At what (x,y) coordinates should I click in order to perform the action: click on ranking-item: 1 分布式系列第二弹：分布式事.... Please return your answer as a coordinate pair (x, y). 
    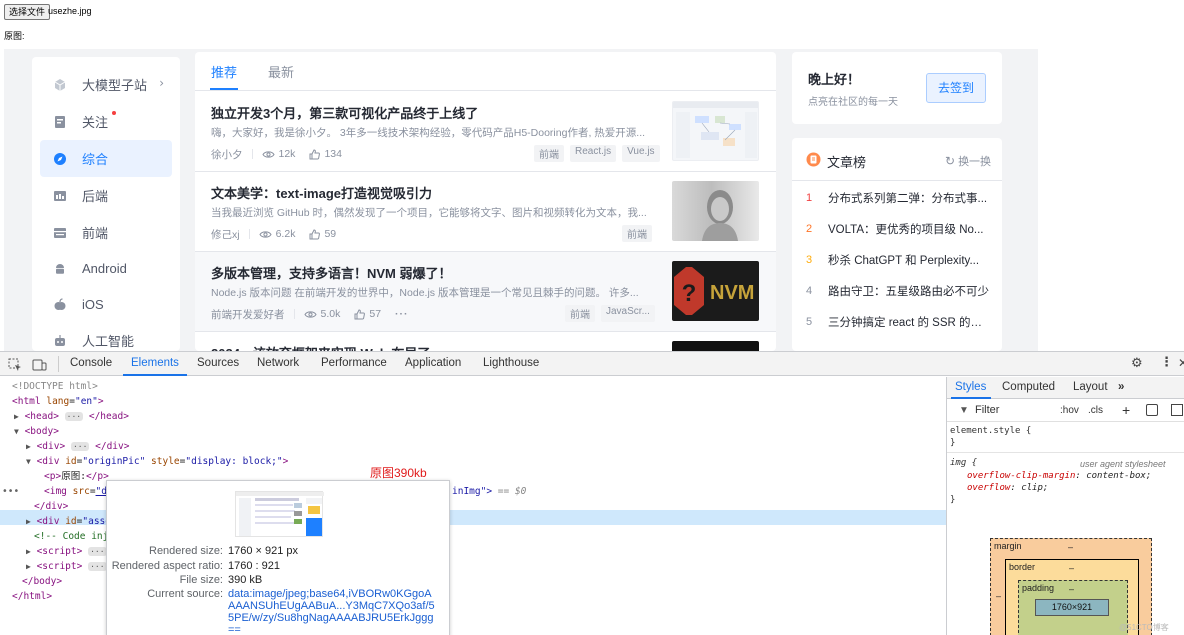
    Looking at the image, I should click on (898, 198).